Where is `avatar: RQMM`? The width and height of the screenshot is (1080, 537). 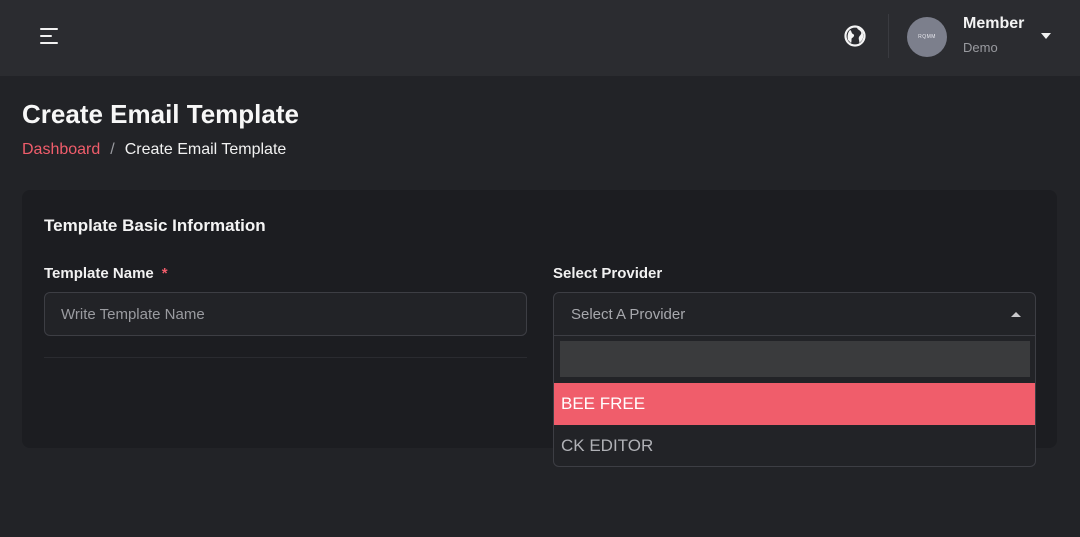
avatar: RQMM is located at coordinates (927, 37).